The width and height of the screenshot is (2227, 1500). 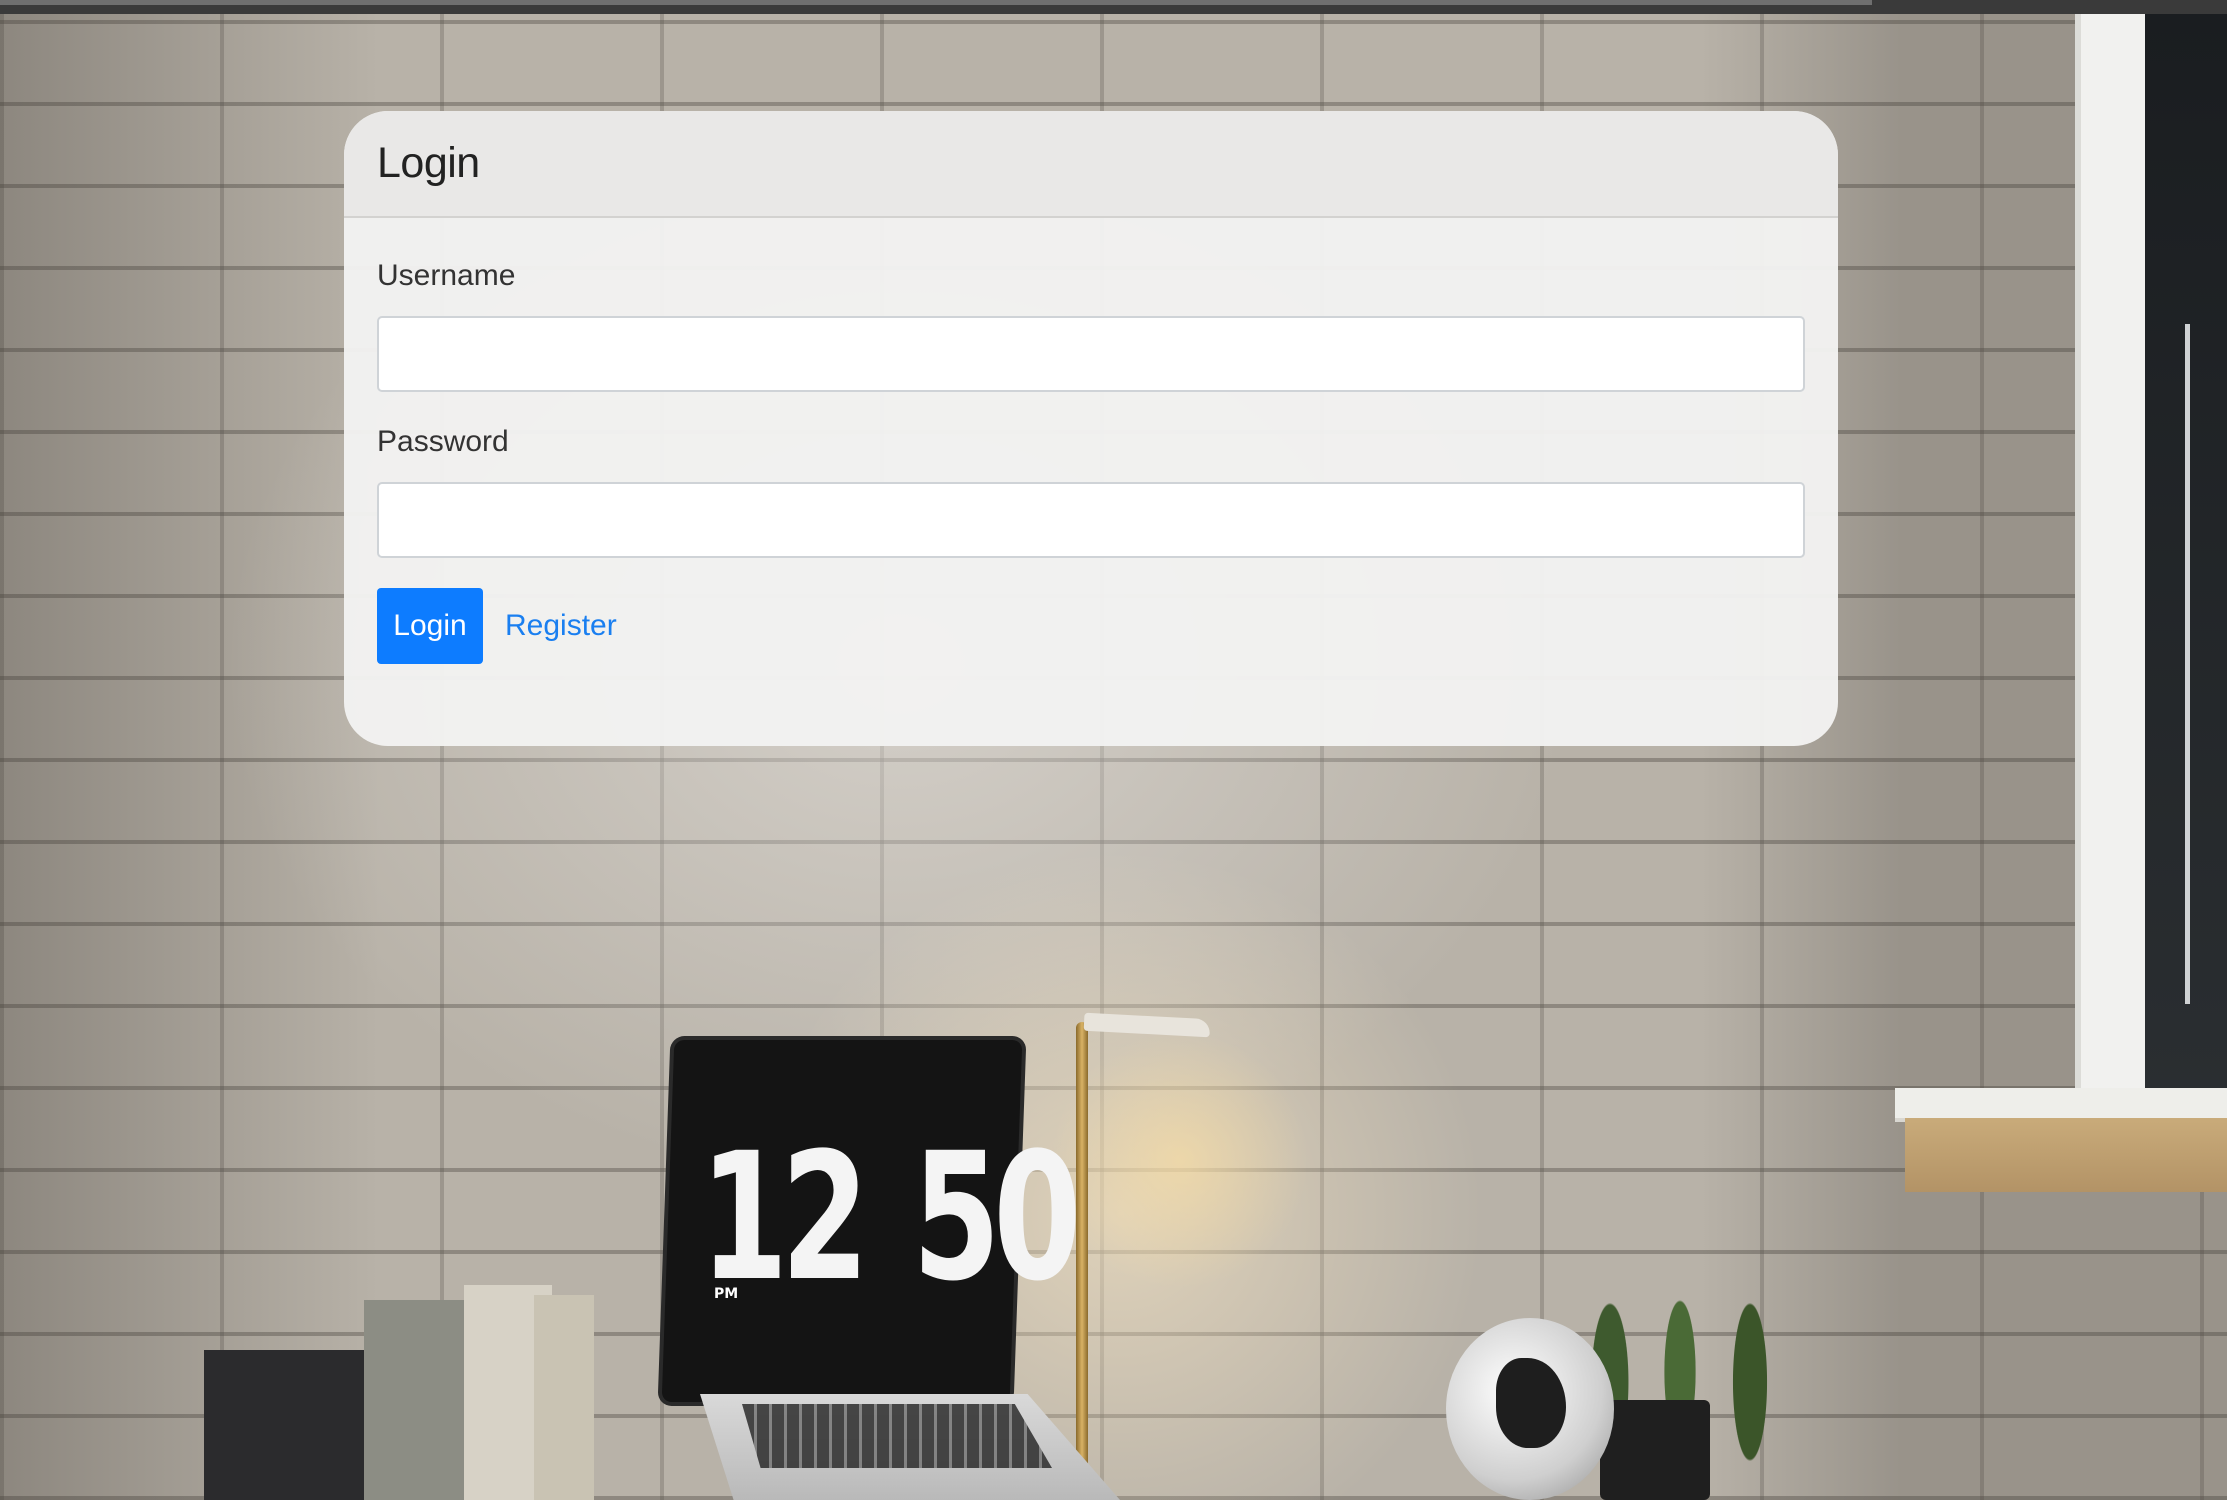 What do you see at coordinates (1180, 1160) in the screenshot?
I see `lamp-glow` at bounding box center [1180, 1160].